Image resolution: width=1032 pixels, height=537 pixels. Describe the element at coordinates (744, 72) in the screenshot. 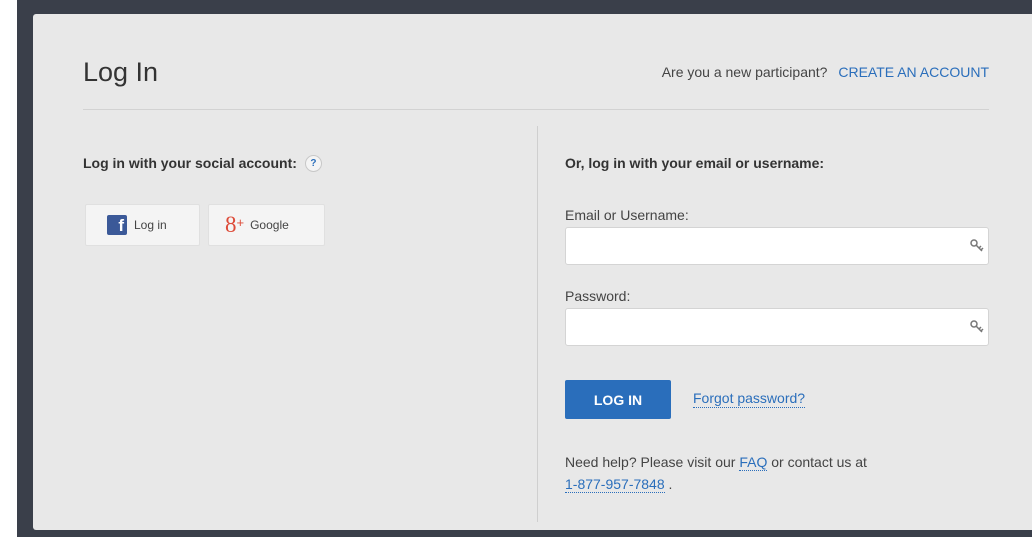

I see `new-participant-question: Are you a new participant?` at that location.